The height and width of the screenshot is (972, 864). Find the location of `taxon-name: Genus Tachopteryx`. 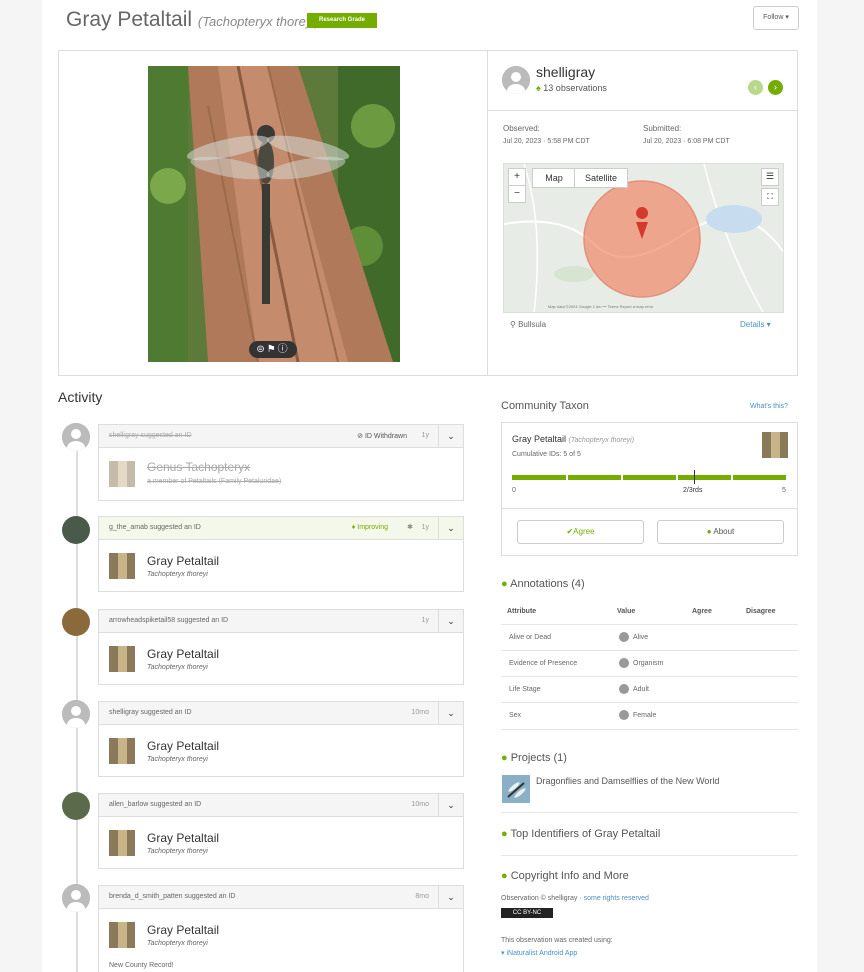

taxon-name: Genus Tachopteryx is located at coordinates (198, 467).